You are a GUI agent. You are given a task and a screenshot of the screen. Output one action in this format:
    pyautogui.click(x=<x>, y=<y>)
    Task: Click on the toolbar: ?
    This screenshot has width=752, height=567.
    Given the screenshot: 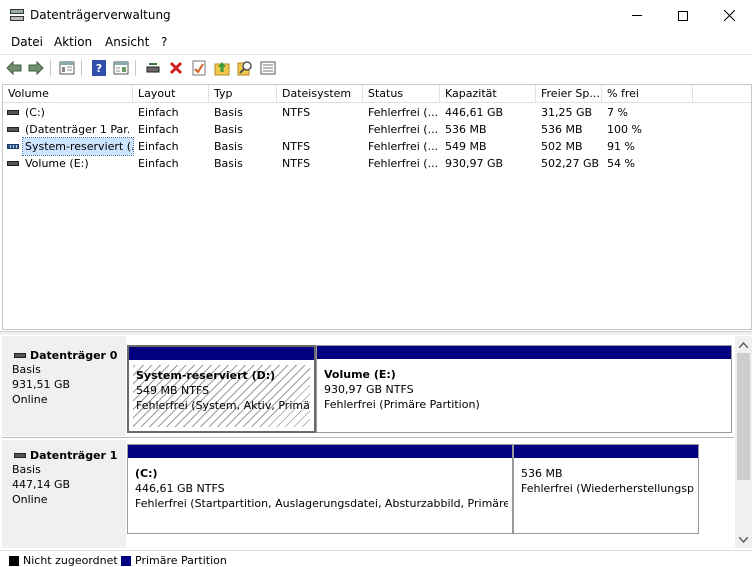 What is the action you would take?
    pyautogui.click(x=376, y=67)
    